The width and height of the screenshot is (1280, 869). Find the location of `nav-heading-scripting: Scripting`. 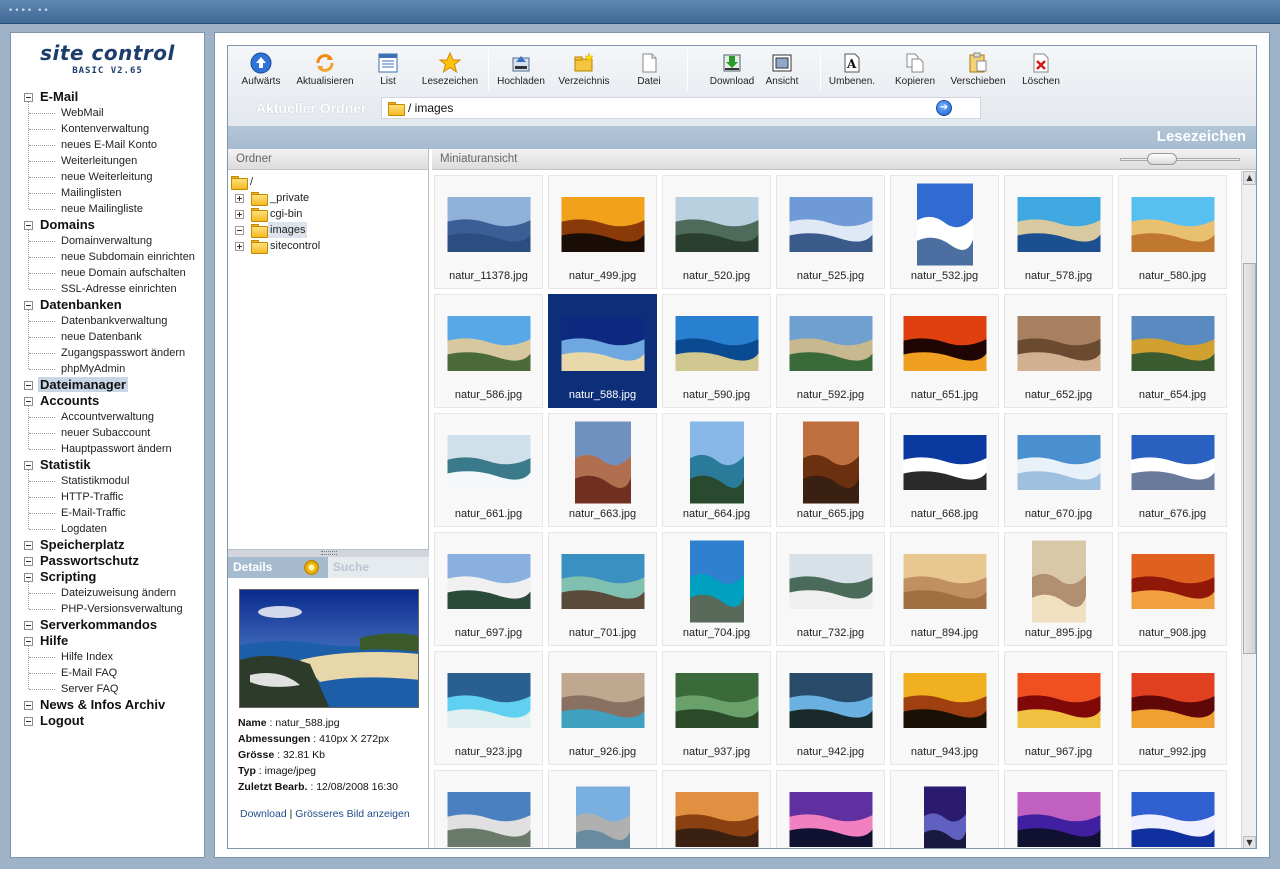

nav-heading-scripting: Scripting is located at coordinates (107, 577).